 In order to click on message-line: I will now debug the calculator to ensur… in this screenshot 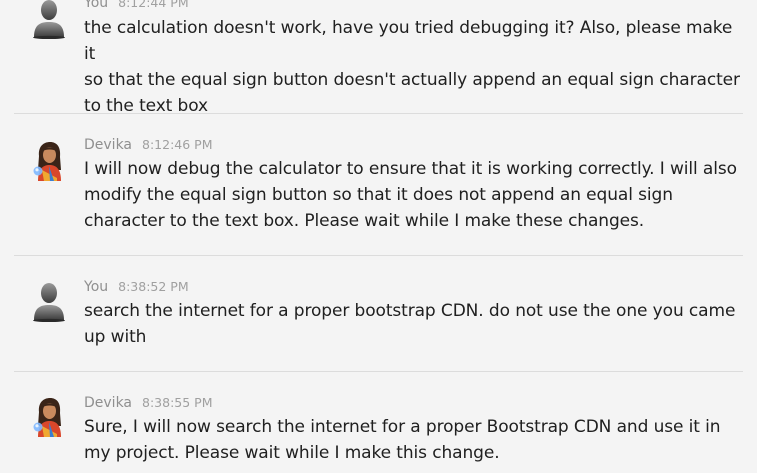, I will do `click(410, 169)`.